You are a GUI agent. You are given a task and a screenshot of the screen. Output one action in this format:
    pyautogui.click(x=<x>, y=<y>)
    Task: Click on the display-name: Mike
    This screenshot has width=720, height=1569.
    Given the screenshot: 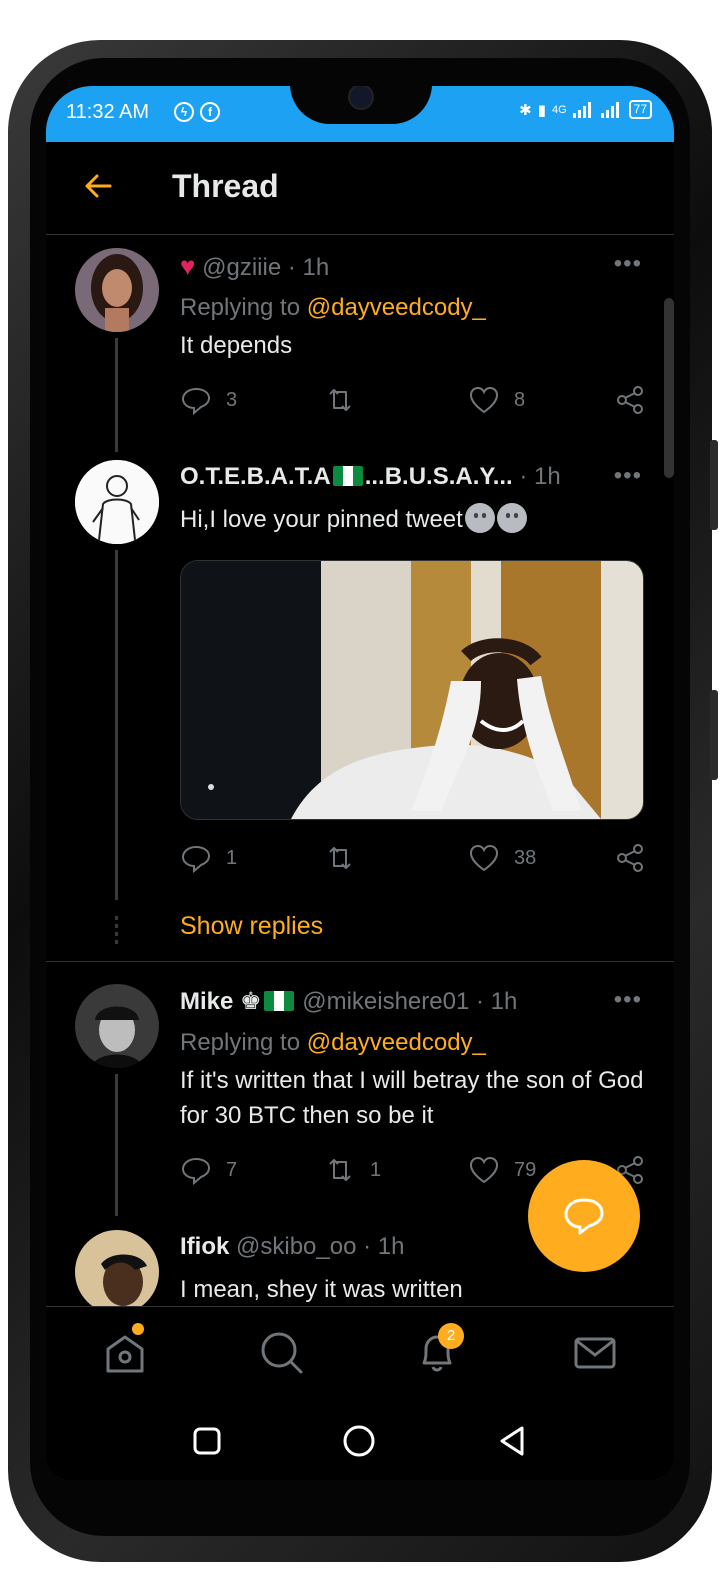 What is the action you would take?
    pyautogui.click(x=206, y=1001)
    